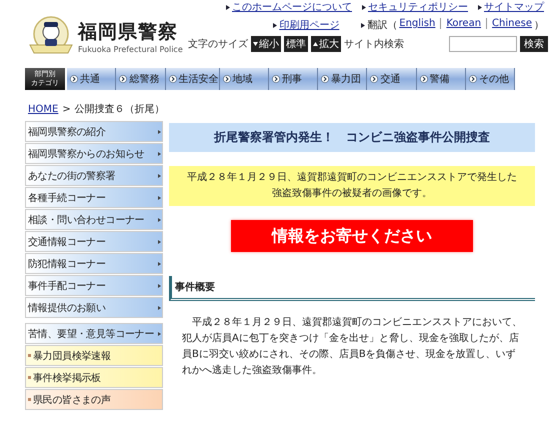 The width and height of the screenshot is (552, 426). Describe the element at coordinates (539, 25) in the screenshot. I see `closing-bracket: ）` at that location.